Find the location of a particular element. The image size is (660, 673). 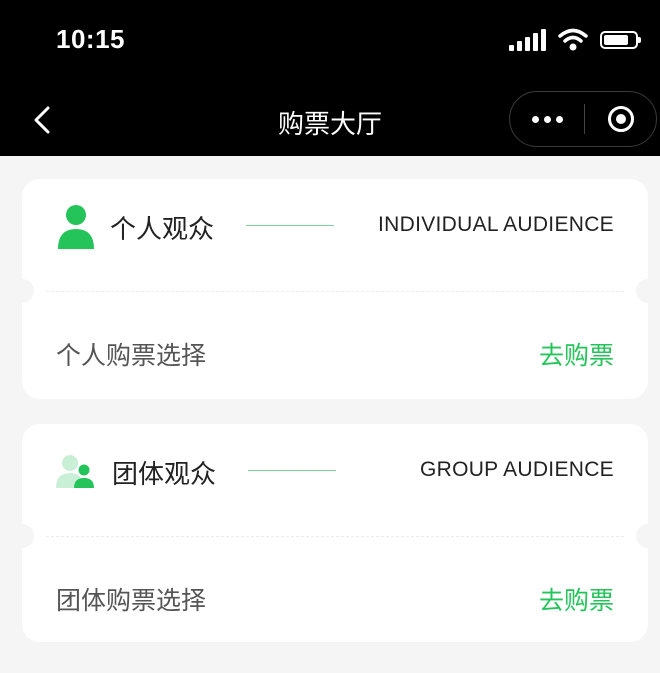

purchase-row: 团体购票选择 去购票 is located at coordinates (335, 597).